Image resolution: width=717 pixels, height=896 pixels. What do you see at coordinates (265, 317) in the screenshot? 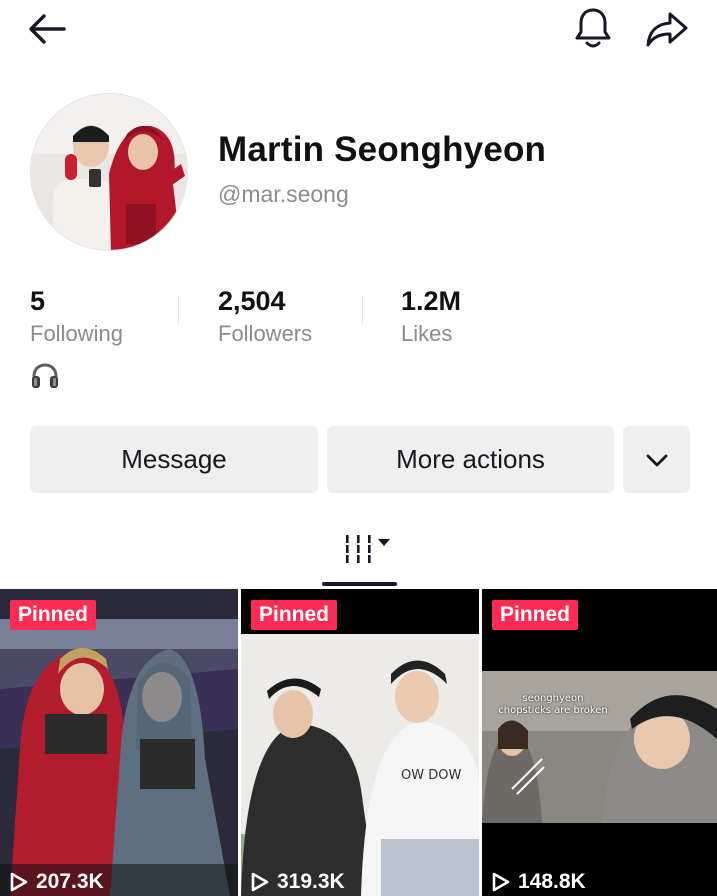
I see `stat-followers: 2,504 Followers` at bounding box center [265, 317].